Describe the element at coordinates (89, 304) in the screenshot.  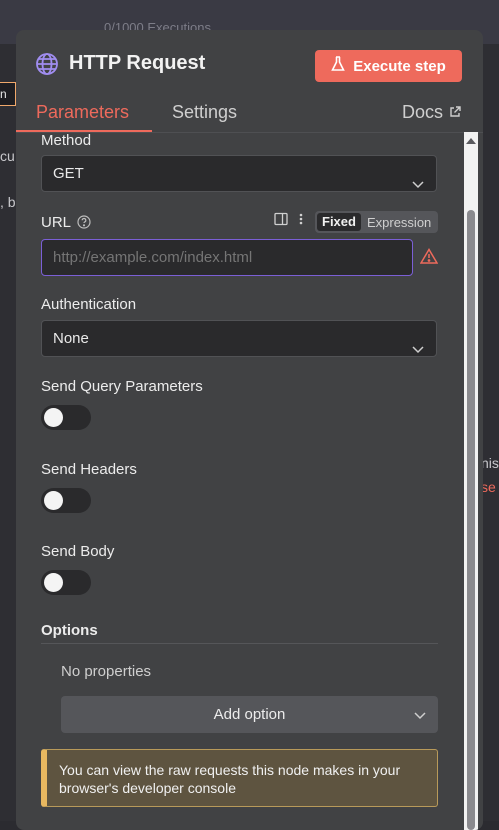
I see `authentication-label: Authentication` at that location.